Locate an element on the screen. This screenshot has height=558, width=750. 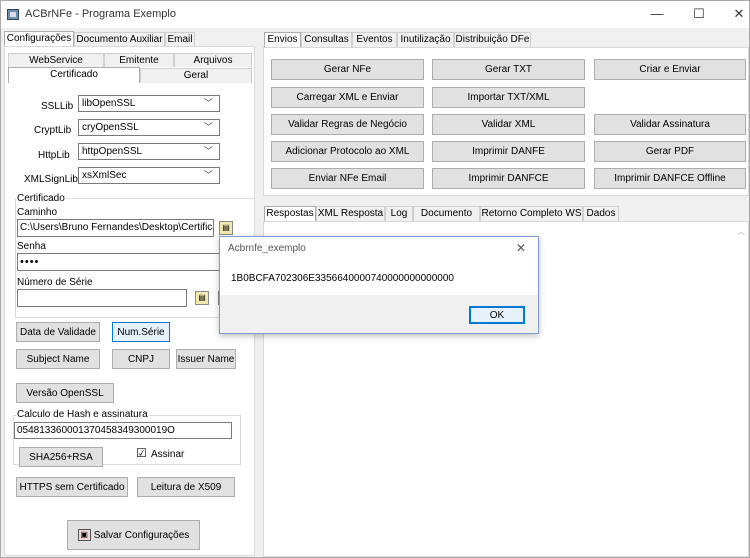
dialog-message: 1B0BCFA702306E3356640000740000000000000 is located at coordinates (342, 278).